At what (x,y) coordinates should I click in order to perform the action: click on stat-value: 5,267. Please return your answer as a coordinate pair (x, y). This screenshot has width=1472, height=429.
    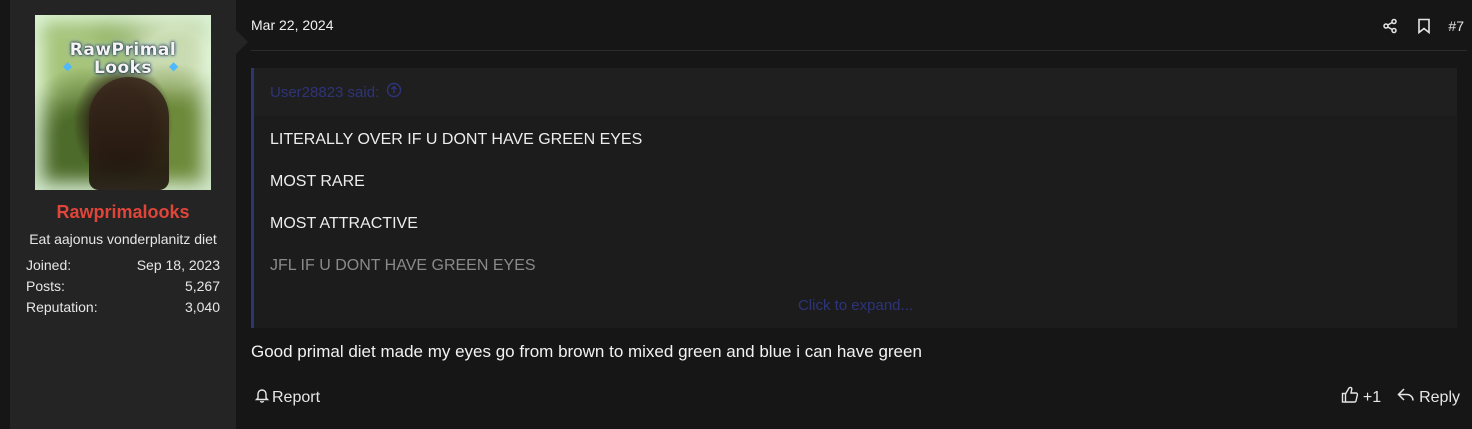
    Looking at the image, I should click on (202, 286).